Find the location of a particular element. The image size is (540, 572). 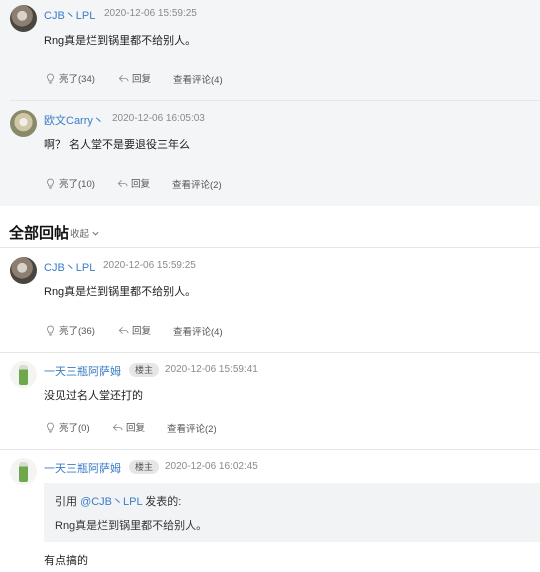

like-button: 亮了(0) is located at coordinates (67, 427).